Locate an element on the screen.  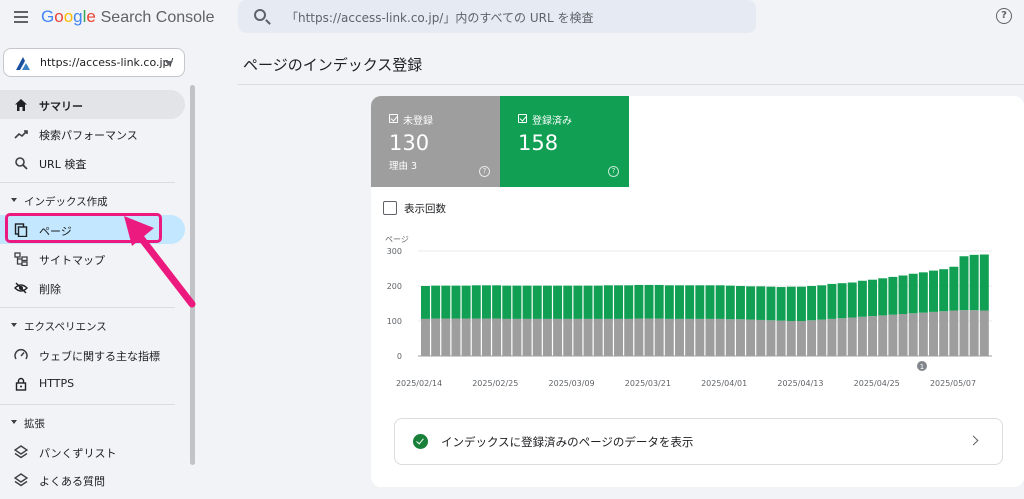
home-icon is located at coordinates (21, 105).